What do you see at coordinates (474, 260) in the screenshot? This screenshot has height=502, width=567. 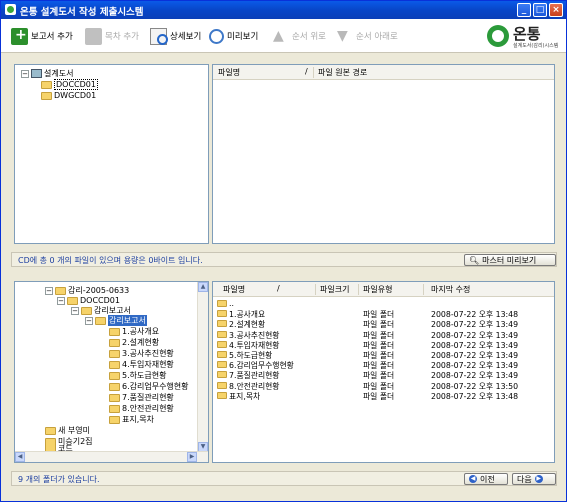 I see `magnifier-icon: 🔍︎` at bounding box center [474, 260].